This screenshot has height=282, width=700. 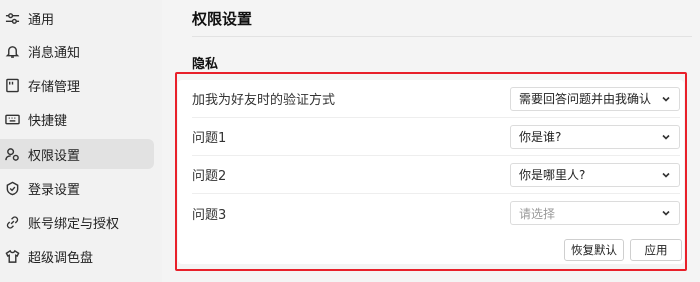 What do you see at coordinates (585, 99) in the screenshot?
I see `select-value: 需要回答问题并由我确认` at bounding box center [585, 99].